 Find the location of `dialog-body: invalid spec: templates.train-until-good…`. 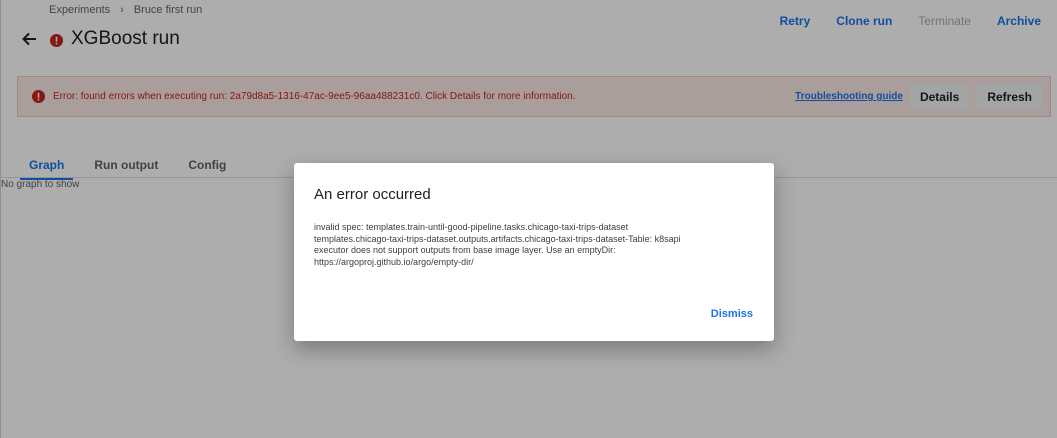

dialog-body: invalid spec: templates.train-until-good… is located at coordinates (534, 245).